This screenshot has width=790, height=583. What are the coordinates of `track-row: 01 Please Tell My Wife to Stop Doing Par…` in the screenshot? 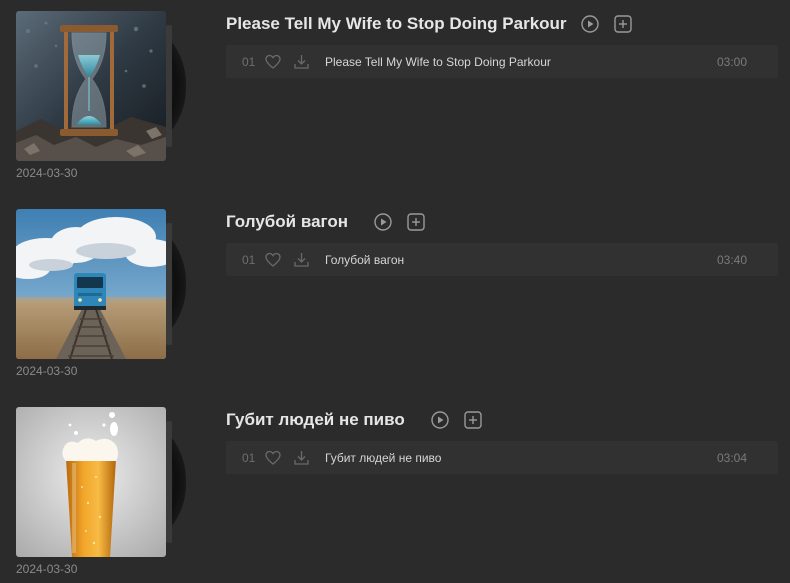 It's located at (502, 61).